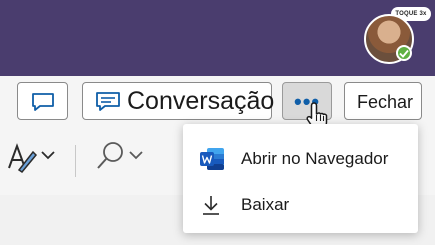 The width and height of the screenshot is (435, 245). What do you see at coordinates (265, 204) in the screenshot?
I see `menu-item-label: Baixar` at bounding box center [265, 204].